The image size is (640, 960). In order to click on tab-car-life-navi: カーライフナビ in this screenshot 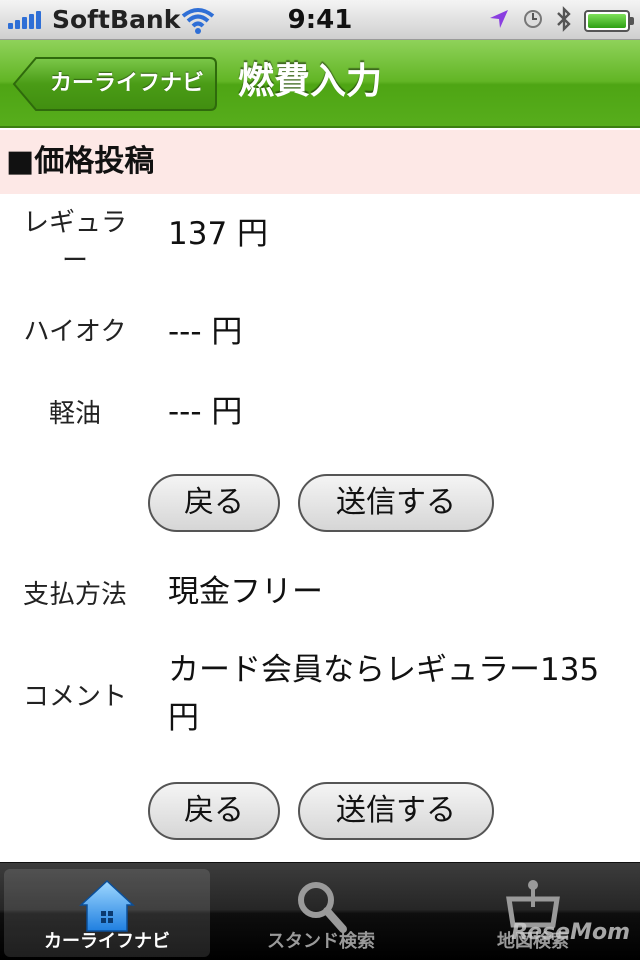, I will do `click(107, 913)`.